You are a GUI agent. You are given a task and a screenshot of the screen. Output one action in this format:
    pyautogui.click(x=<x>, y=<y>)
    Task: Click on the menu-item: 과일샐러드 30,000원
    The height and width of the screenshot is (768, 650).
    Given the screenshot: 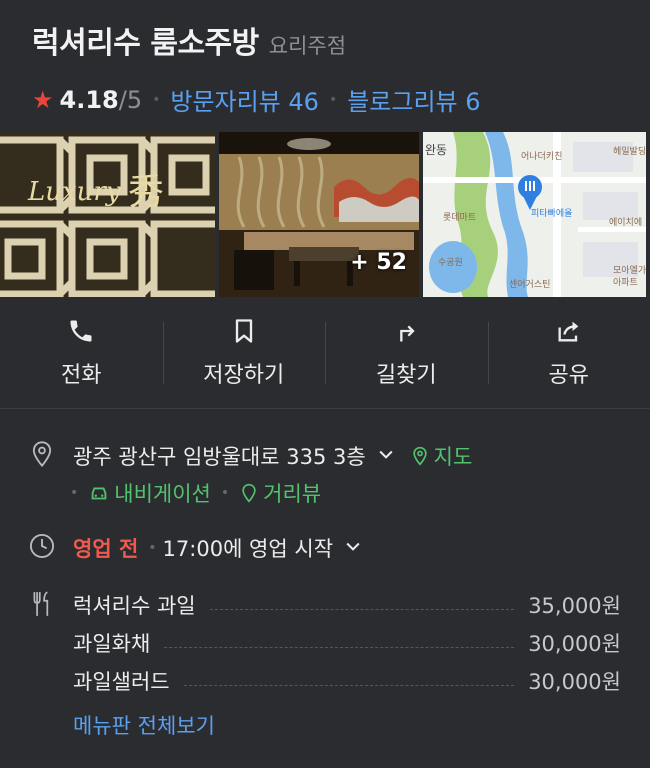 What is the action you would take?
    pyautogui.click(x=347, y=681)
    